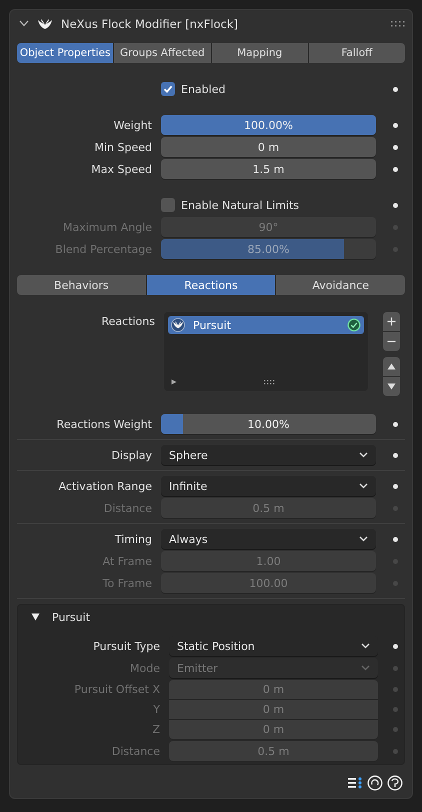 This screenshot has width=422, height=812. I want to click on field-label: Pursuit Offset X, so click(116, 689).